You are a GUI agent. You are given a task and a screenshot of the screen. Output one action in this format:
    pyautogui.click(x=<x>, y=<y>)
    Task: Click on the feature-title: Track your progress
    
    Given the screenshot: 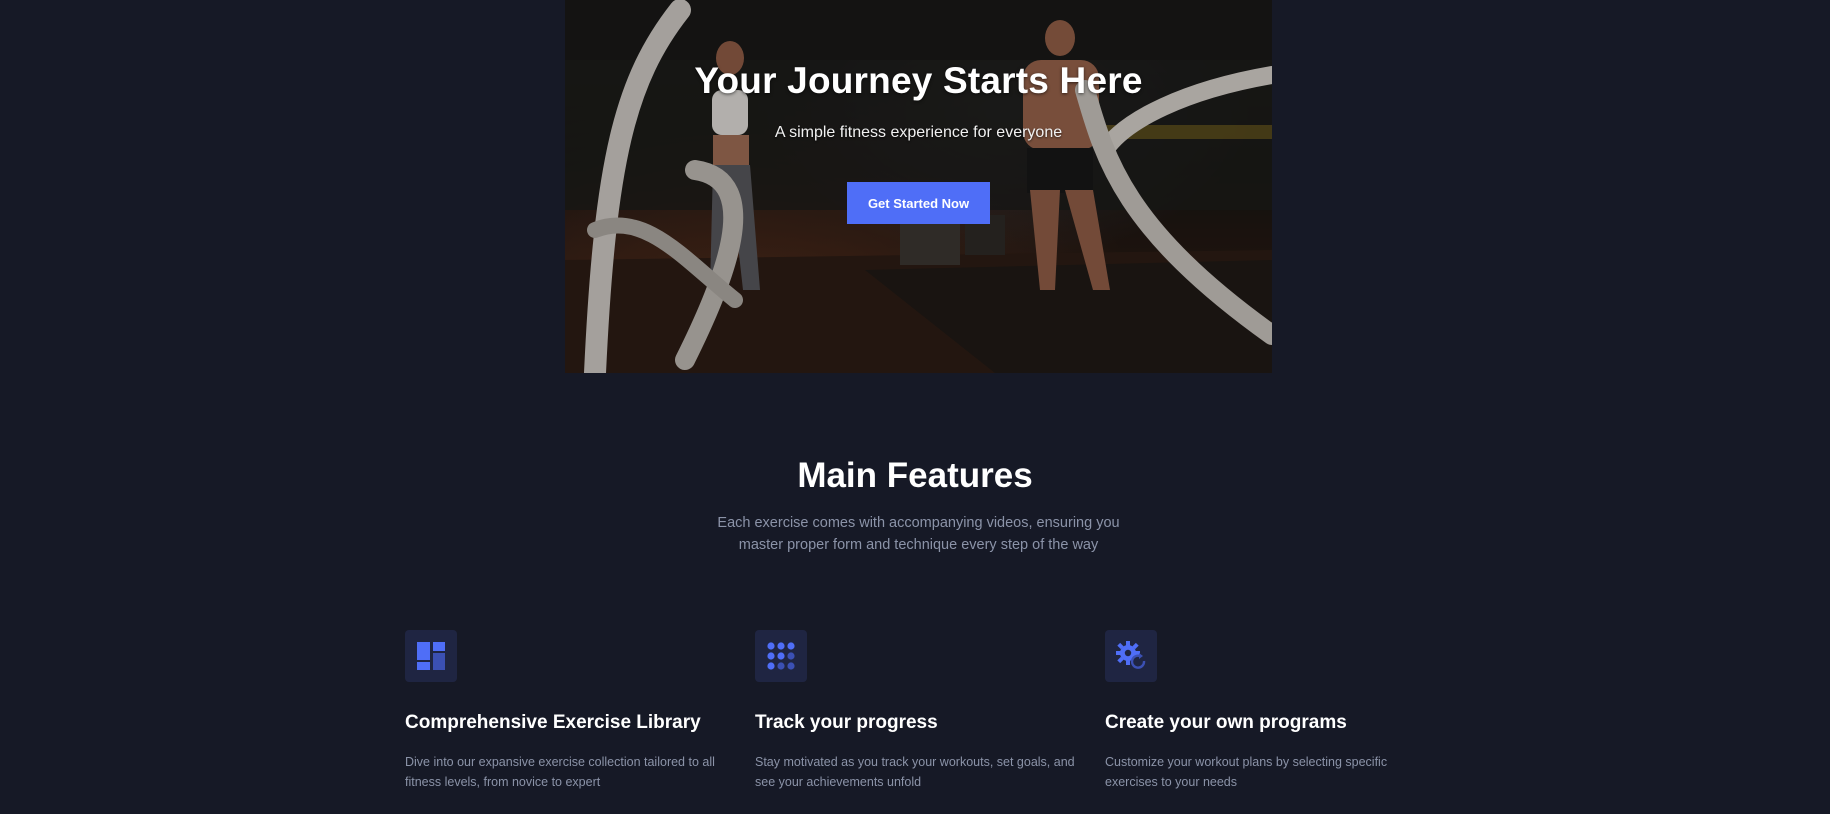 What is the action you would take?
    pyautogui.click(x=846, y=722)
    